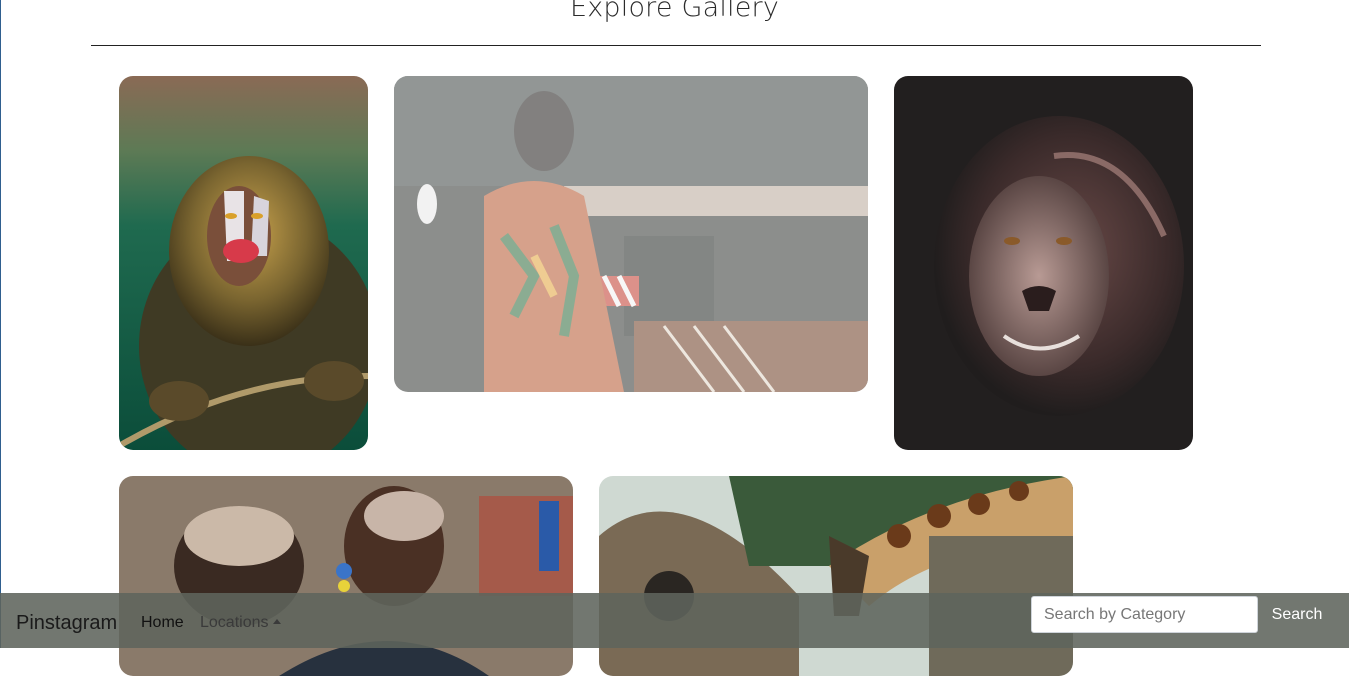  Describe the element at coordinates (1297, 614) in the screenshot. I see `search-button: Search` at that location.